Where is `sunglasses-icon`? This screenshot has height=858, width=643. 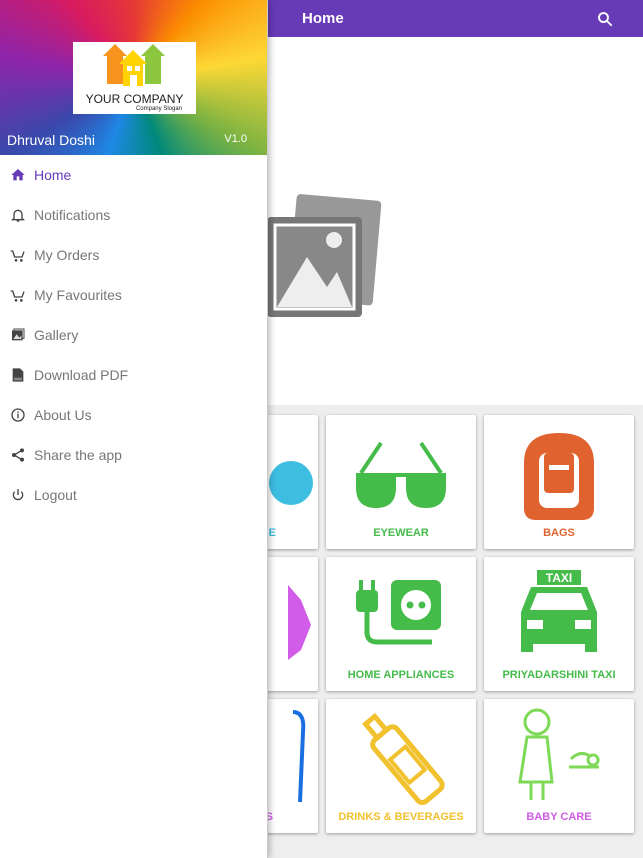
sunglasses-icon is located at coordinates (401, 474).